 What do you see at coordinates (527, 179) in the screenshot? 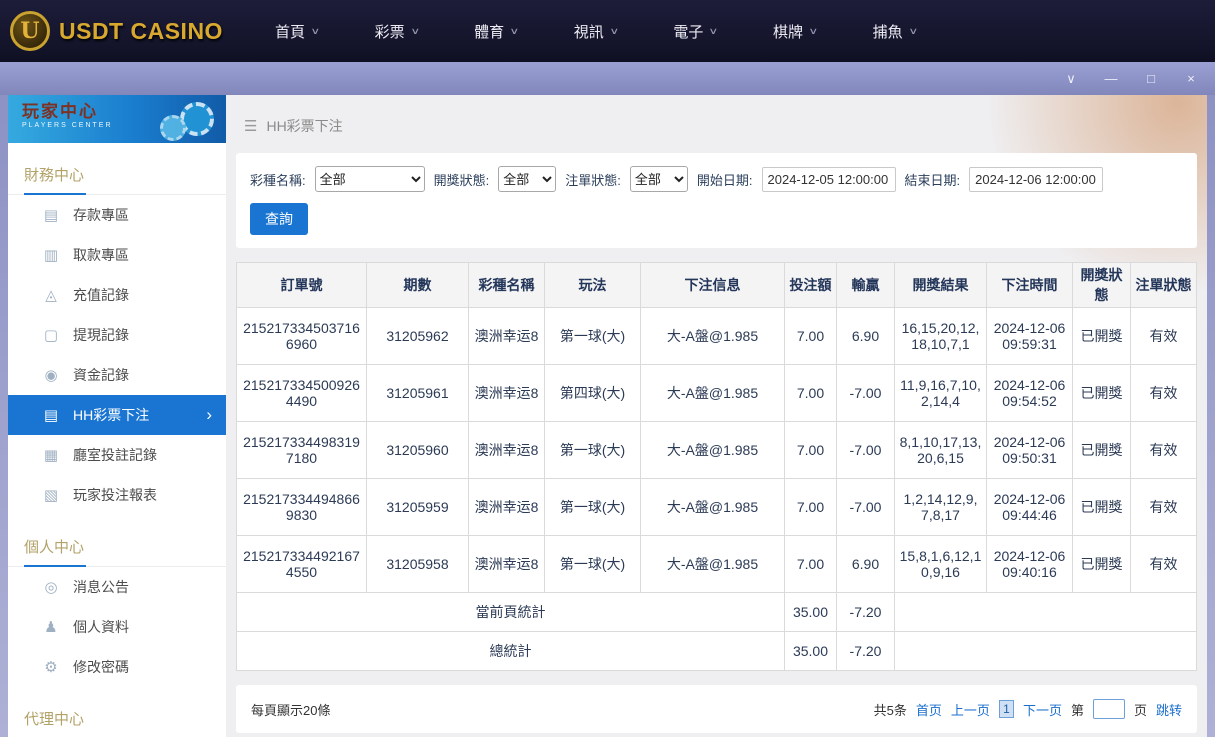
I see `draw-status-select: 全部` at bounding box center [527, 179].